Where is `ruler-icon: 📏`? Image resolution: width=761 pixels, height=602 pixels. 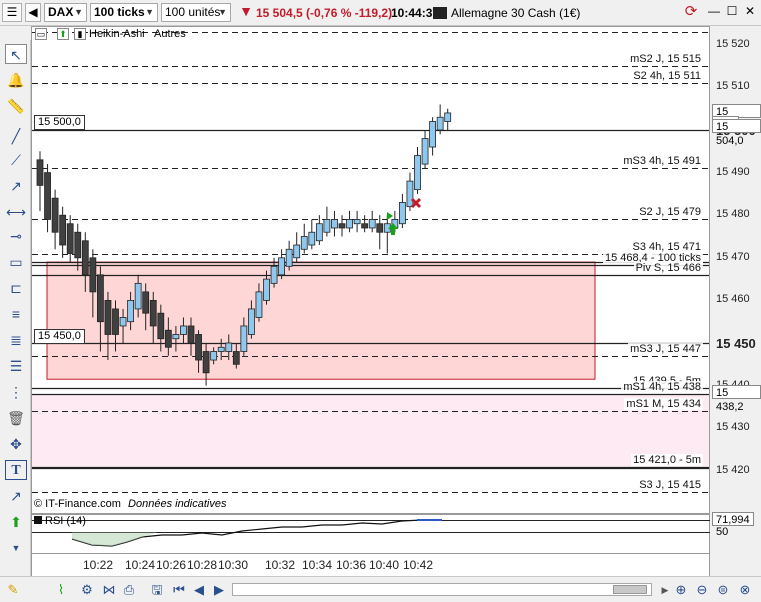
ruler-icon: 📏 is located at coordinates (16, 106).